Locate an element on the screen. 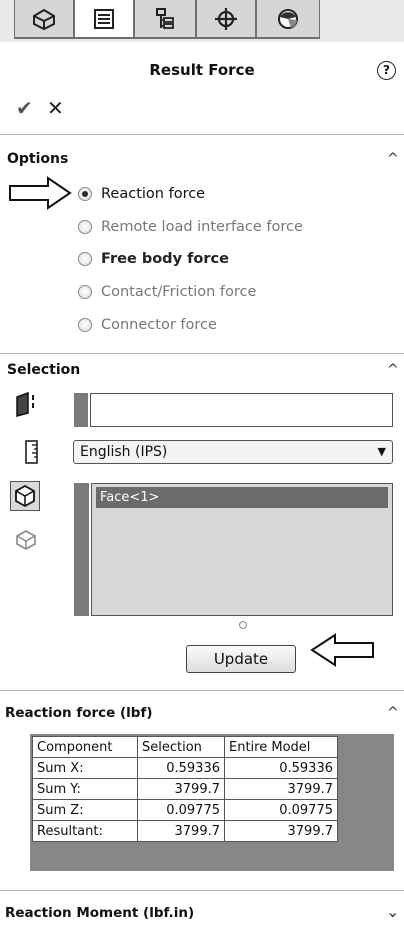 The image size is (404, 935). table-row: Sum Z: 0.09775 0.09775 is located at coordinates (185, 810).